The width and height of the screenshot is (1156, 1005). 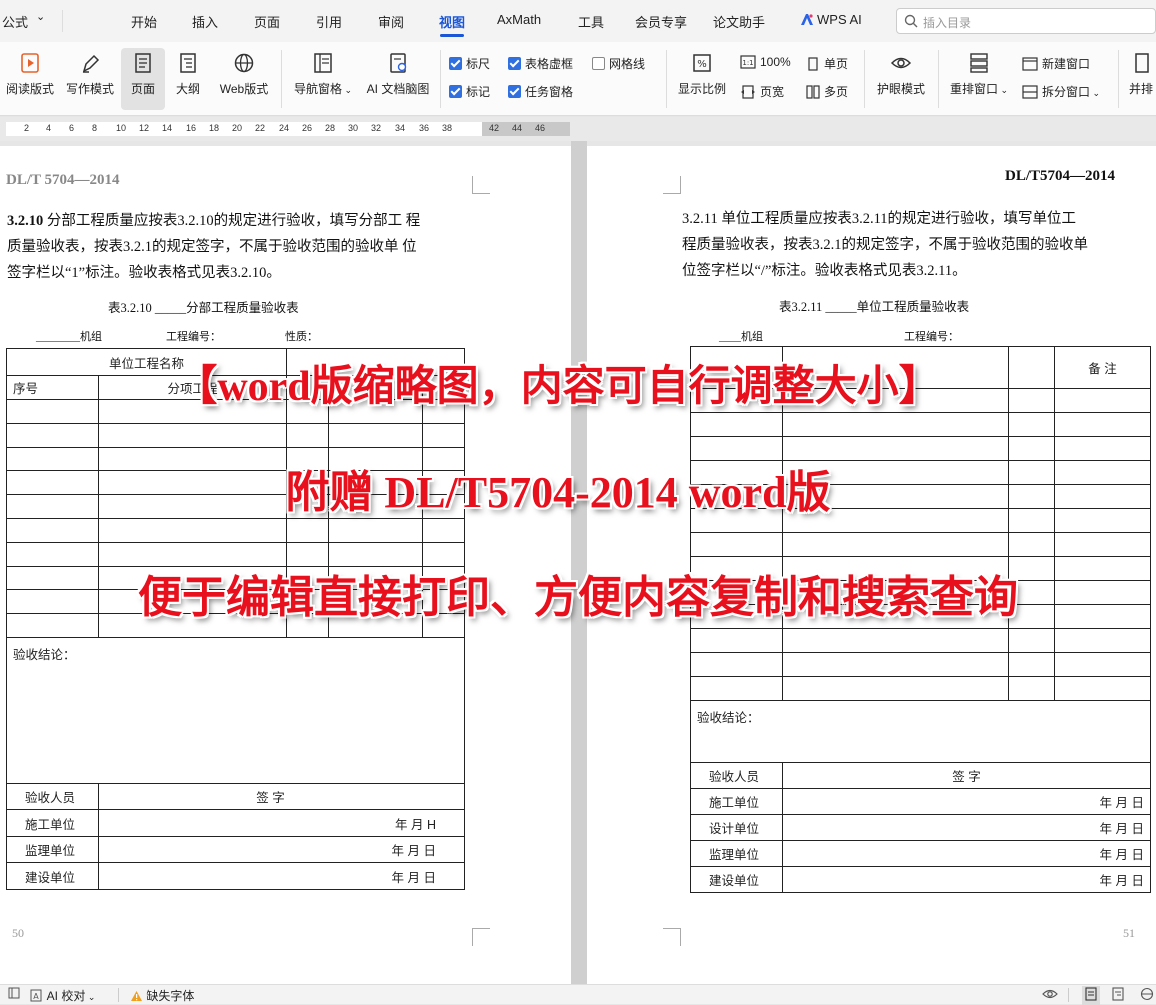 I want to click on signature-row: 设计单位年 月 日, so click(x=920, y=827).